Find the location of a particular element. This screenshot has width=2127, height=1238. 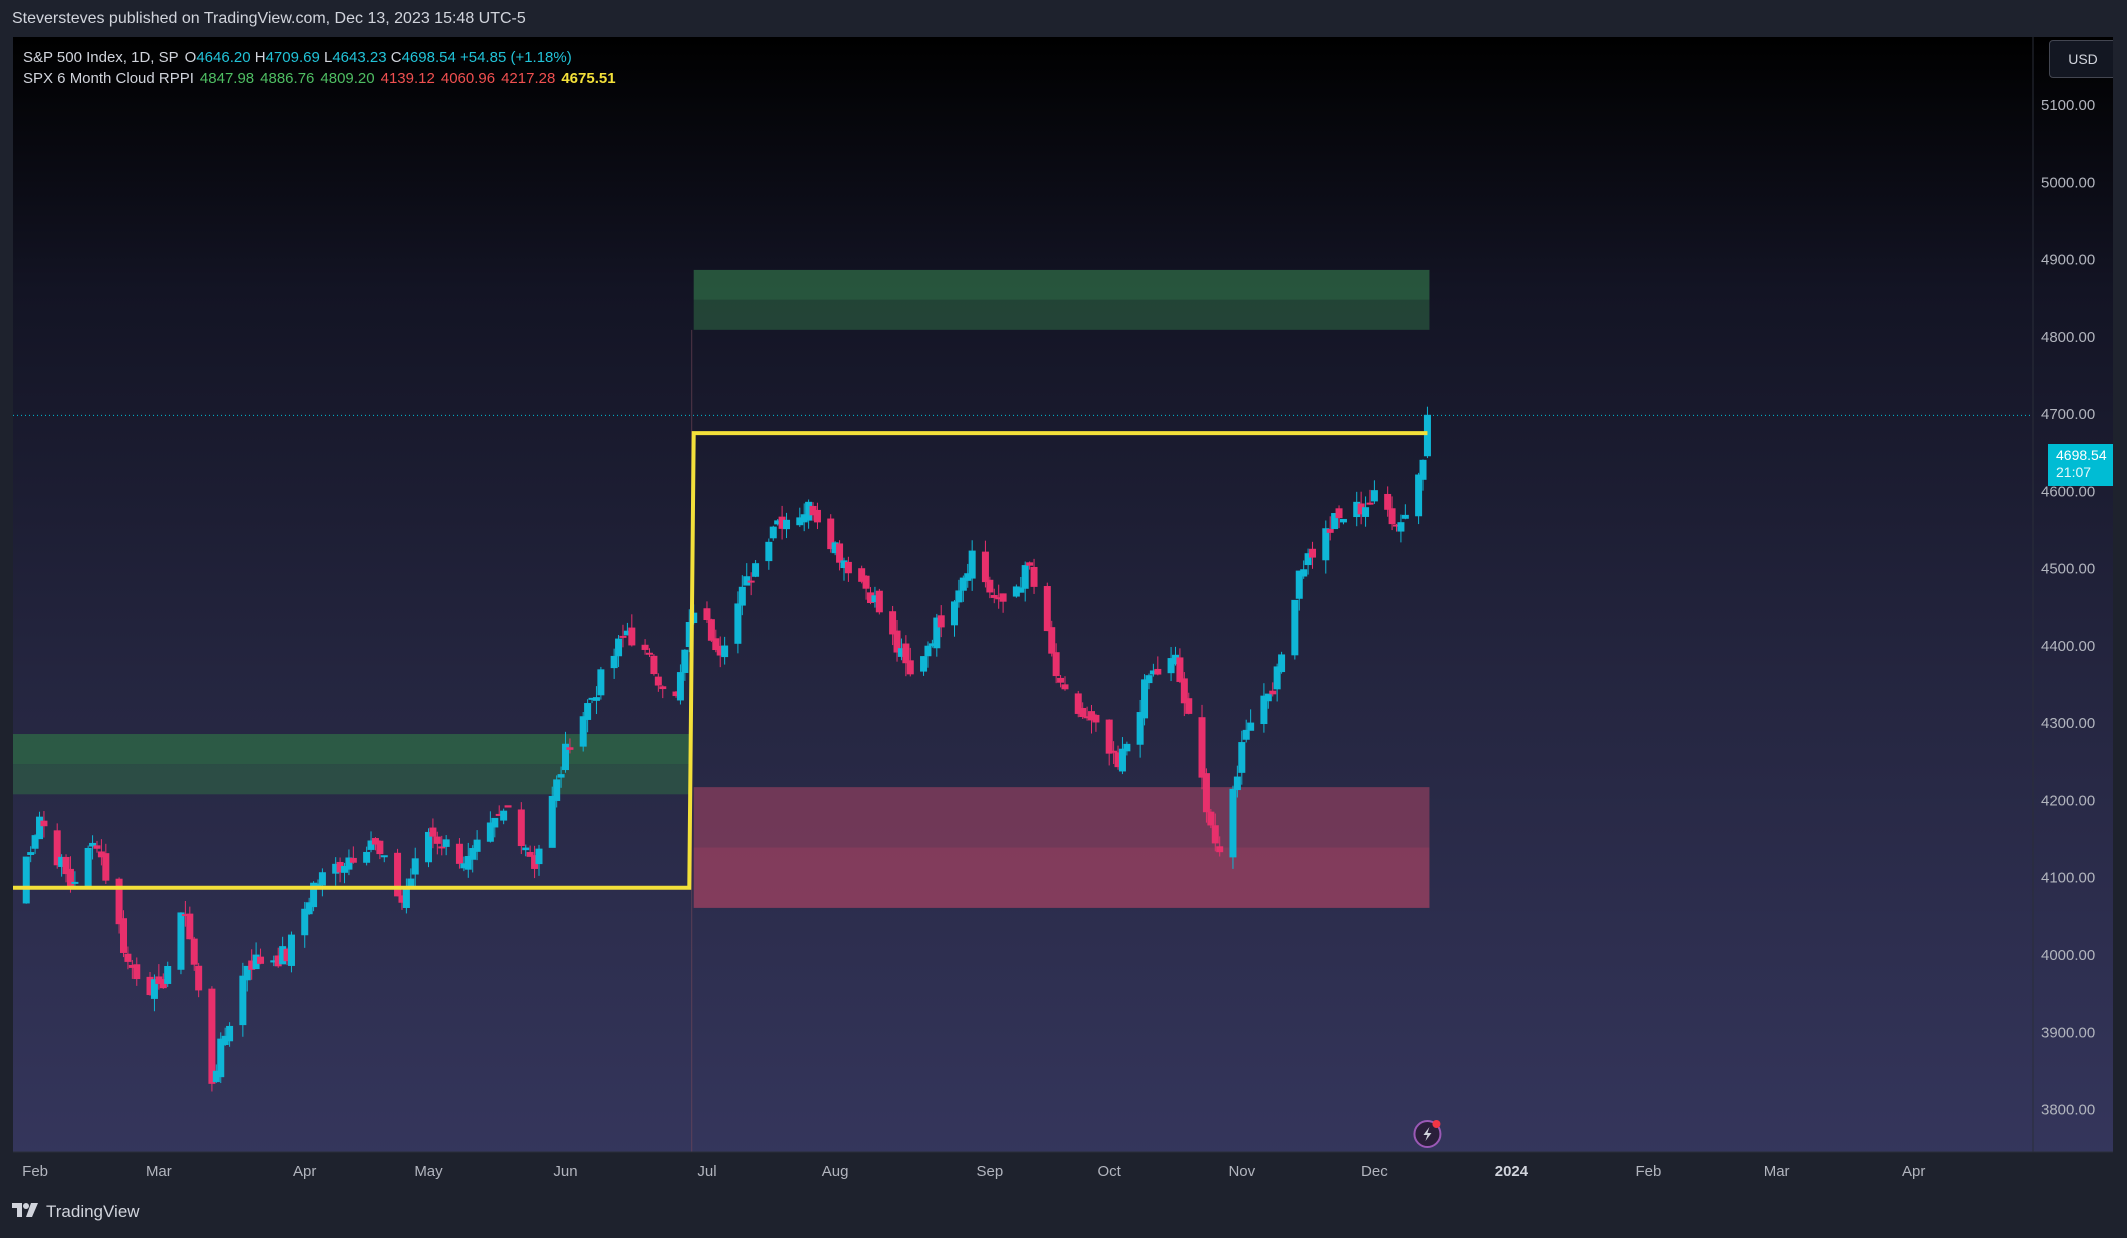

price-axis-tick-label: 4900.00 is located at coordinates (2068, 260).